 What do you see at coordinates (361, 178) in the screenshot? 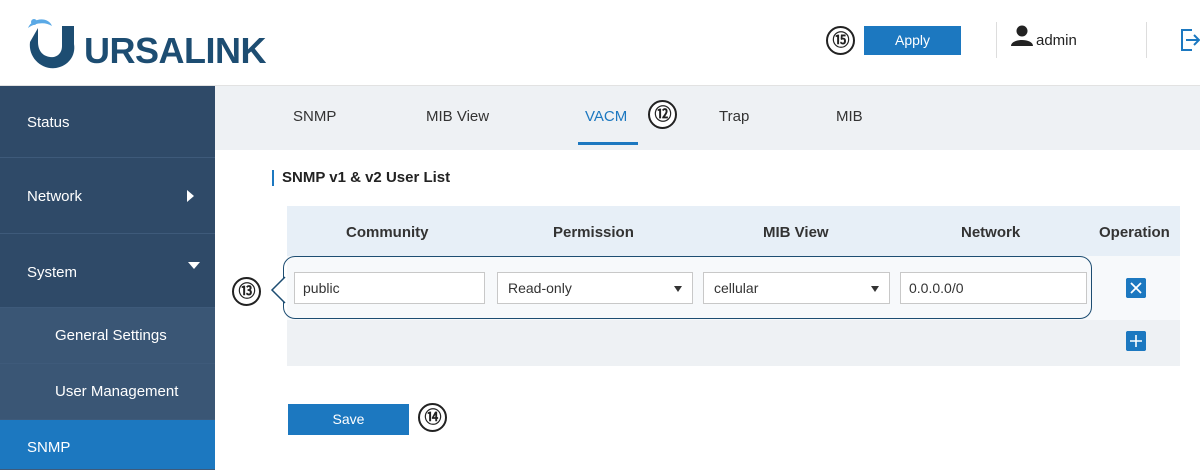
I see `section-title: SNMP v1 & v2 User List` at bounding box center [361, 178].